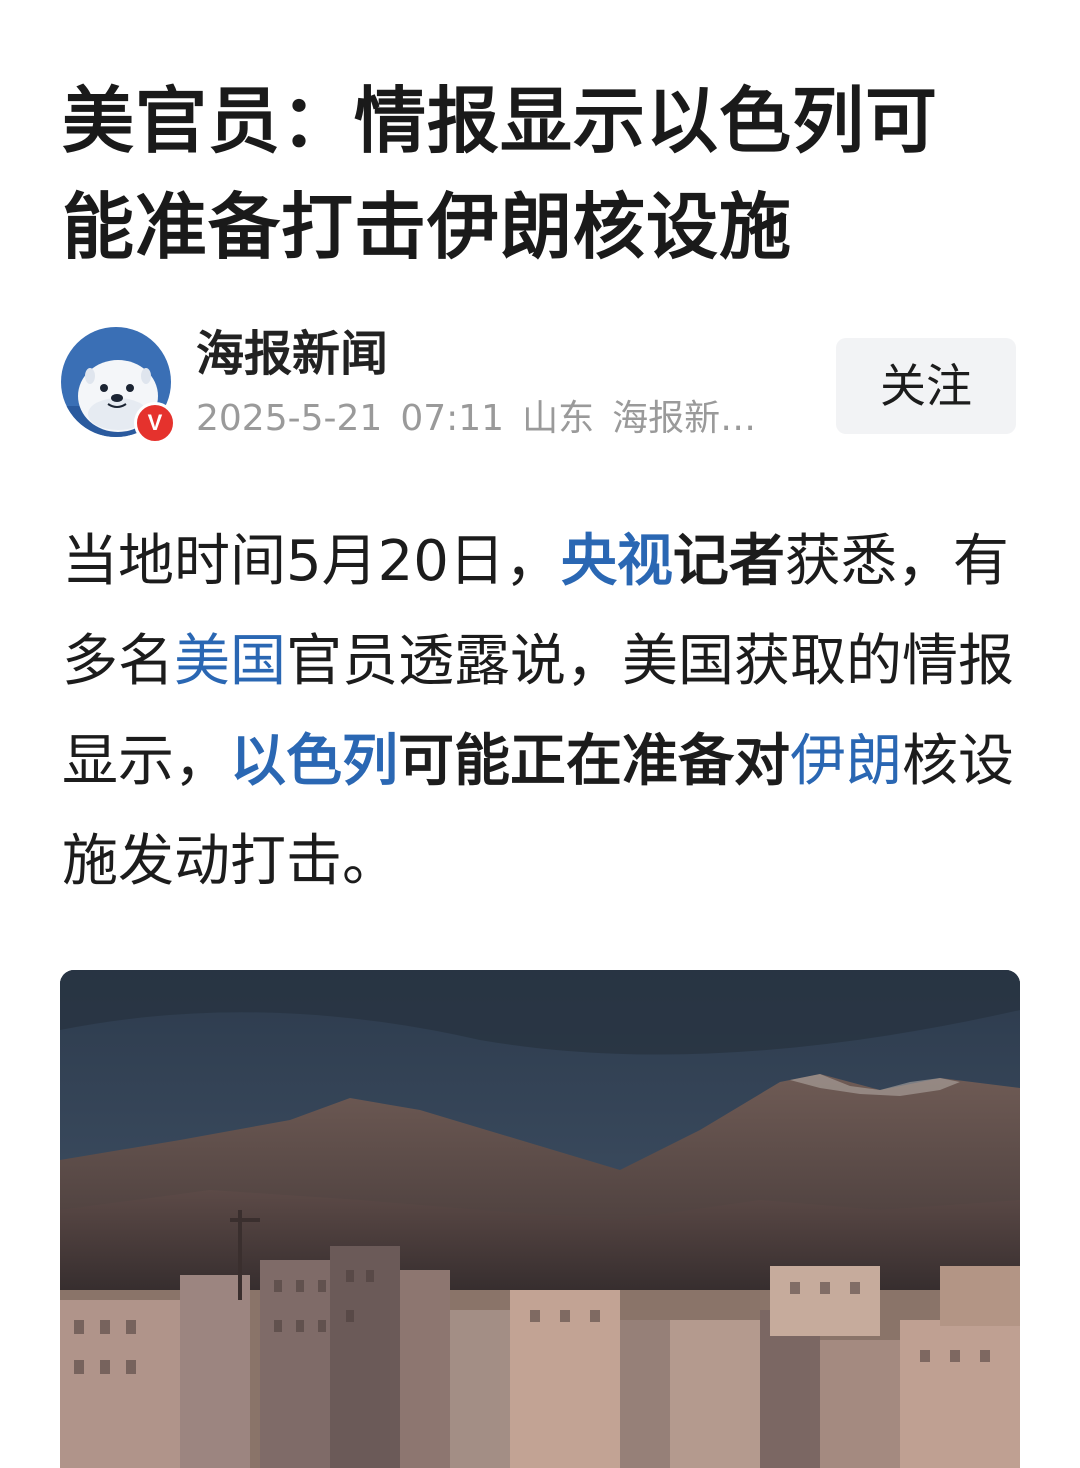 The image size is (1080, 1468). I want to click on body-text-5: 可能正在准备对, so click(594, 761).